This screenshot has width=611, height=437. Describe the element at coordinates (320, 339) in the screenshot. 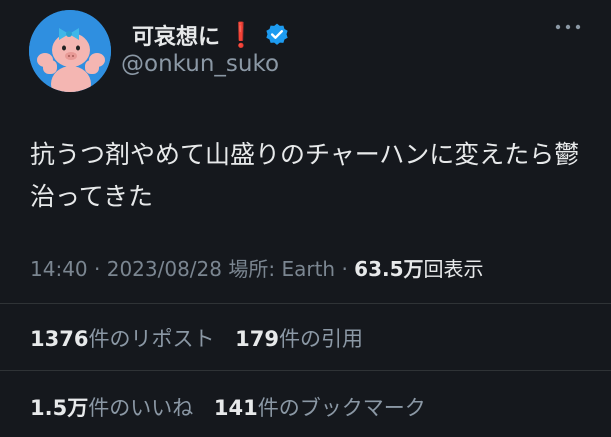

I see `quotes-label: 件の引用` at that location.